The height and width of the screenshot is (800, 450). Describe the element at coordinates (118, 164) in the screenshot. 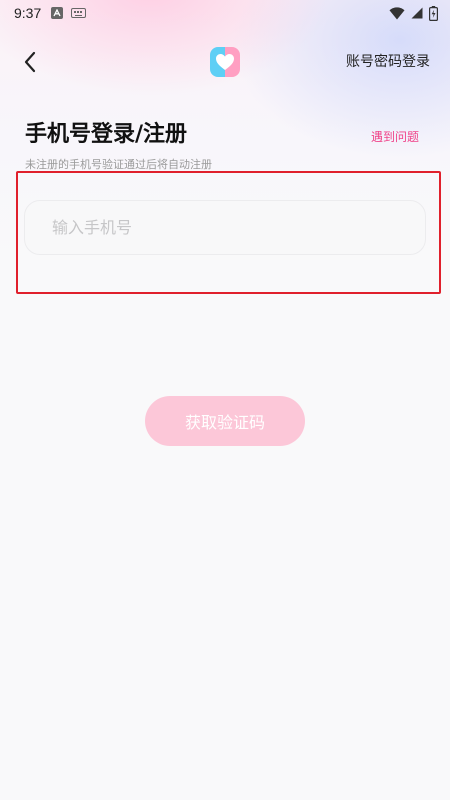

I see `page-subtitle: 未注册的手机号验证通过后将自动注册` at that location.